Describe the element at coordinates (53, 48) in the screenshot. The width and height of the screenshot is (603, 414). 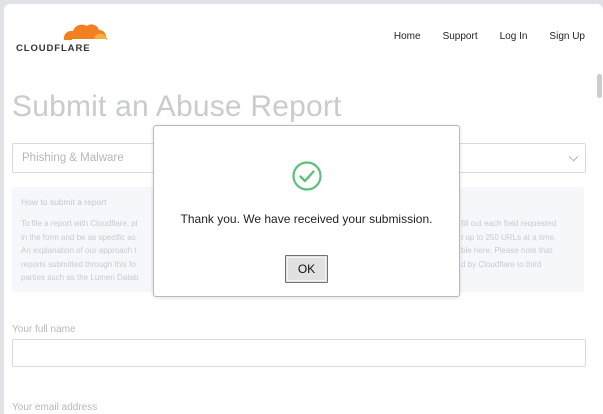
I see `brand-wordmark: CLOUDFLARE` at that location.